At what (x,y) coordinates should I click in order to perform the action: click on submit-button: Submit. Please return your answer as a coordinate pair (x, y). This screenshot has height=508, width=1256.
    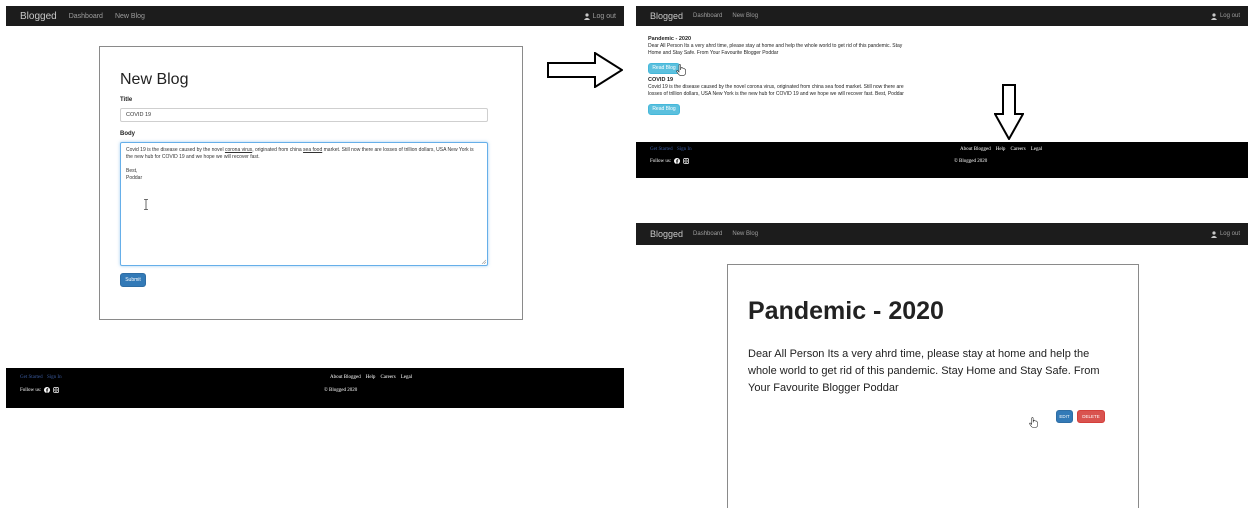
    Looking at the image, I should click on (133, 280).